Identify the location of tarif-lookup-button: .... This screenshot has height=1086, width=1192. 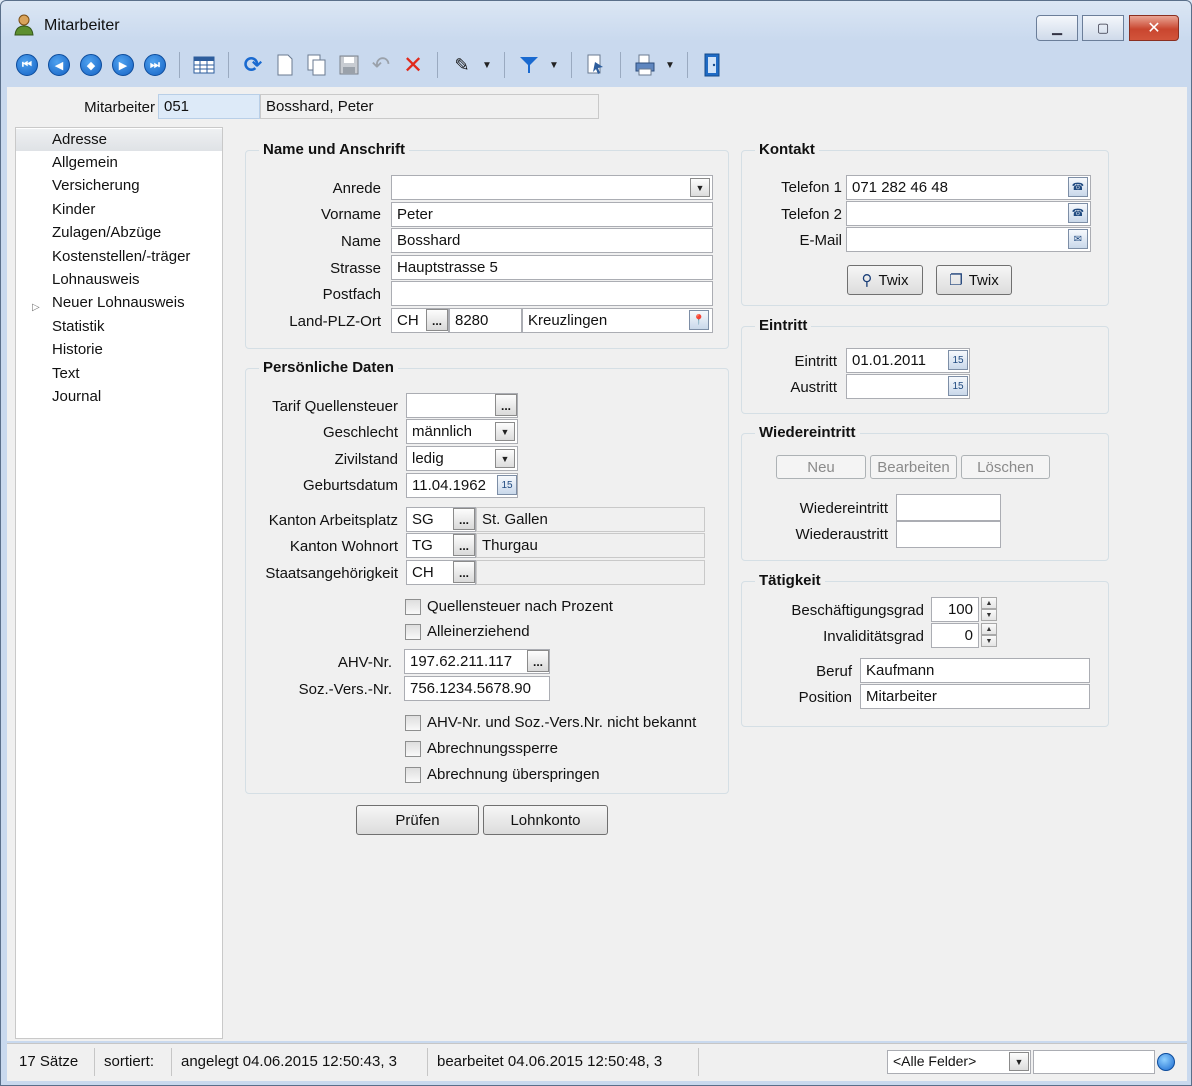
(506, 405).